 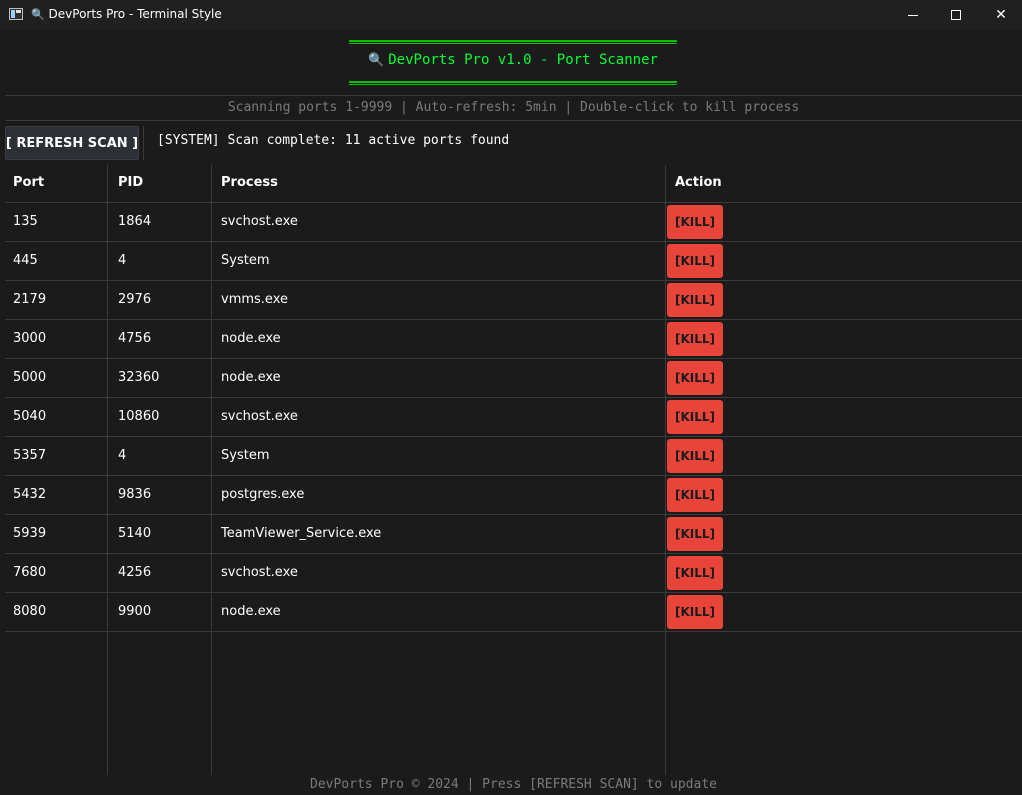 What do you see at coordinates (139, 377) in the screenshot?
I see `pid-cell: 32360` at bounding box center [139, 377].